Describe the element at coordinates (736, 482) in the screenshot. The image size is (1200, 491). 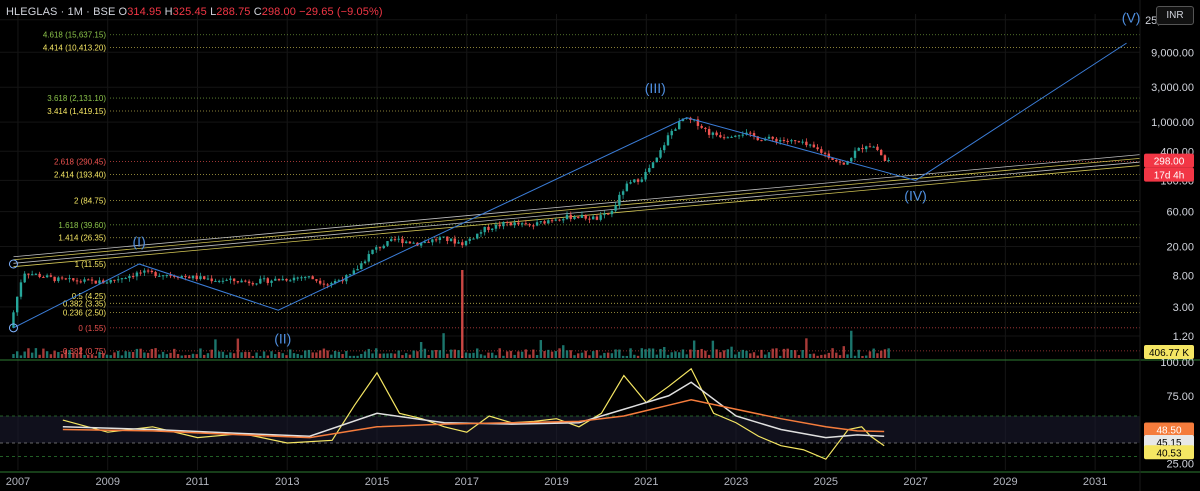
I see `x-tick-label: 2023` at that location.